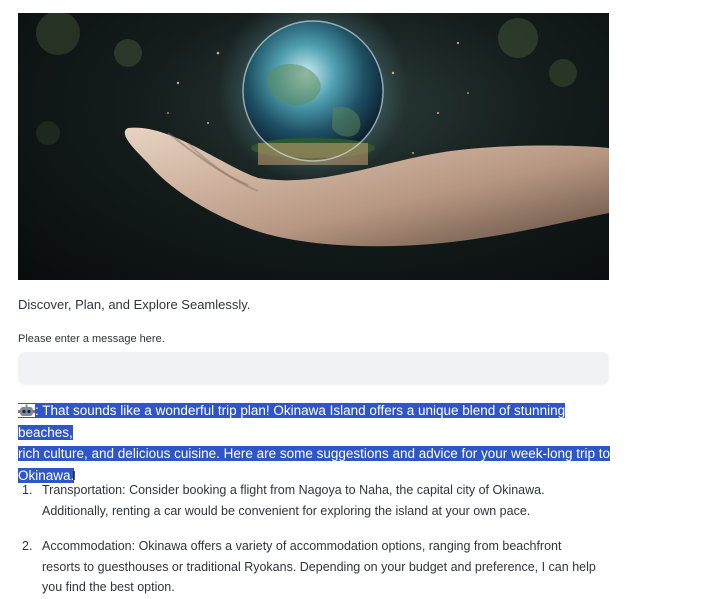 Image resolution: width=716 pixels, height=599 pixels. I want to click on list-item-number: 1., so click(27, 490).